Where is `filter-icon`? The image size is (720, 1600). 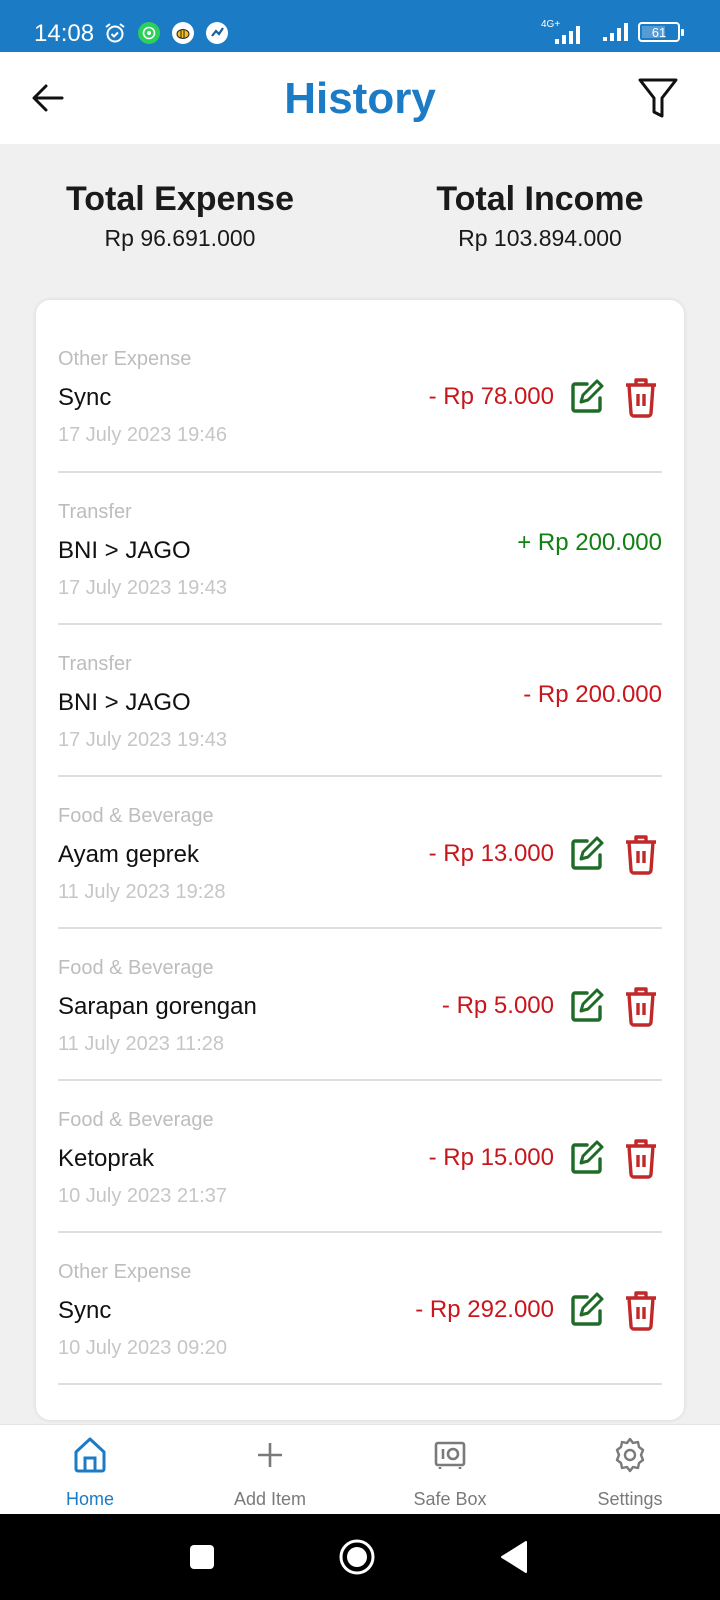
filter-icon is located at coordinates (658, 98).